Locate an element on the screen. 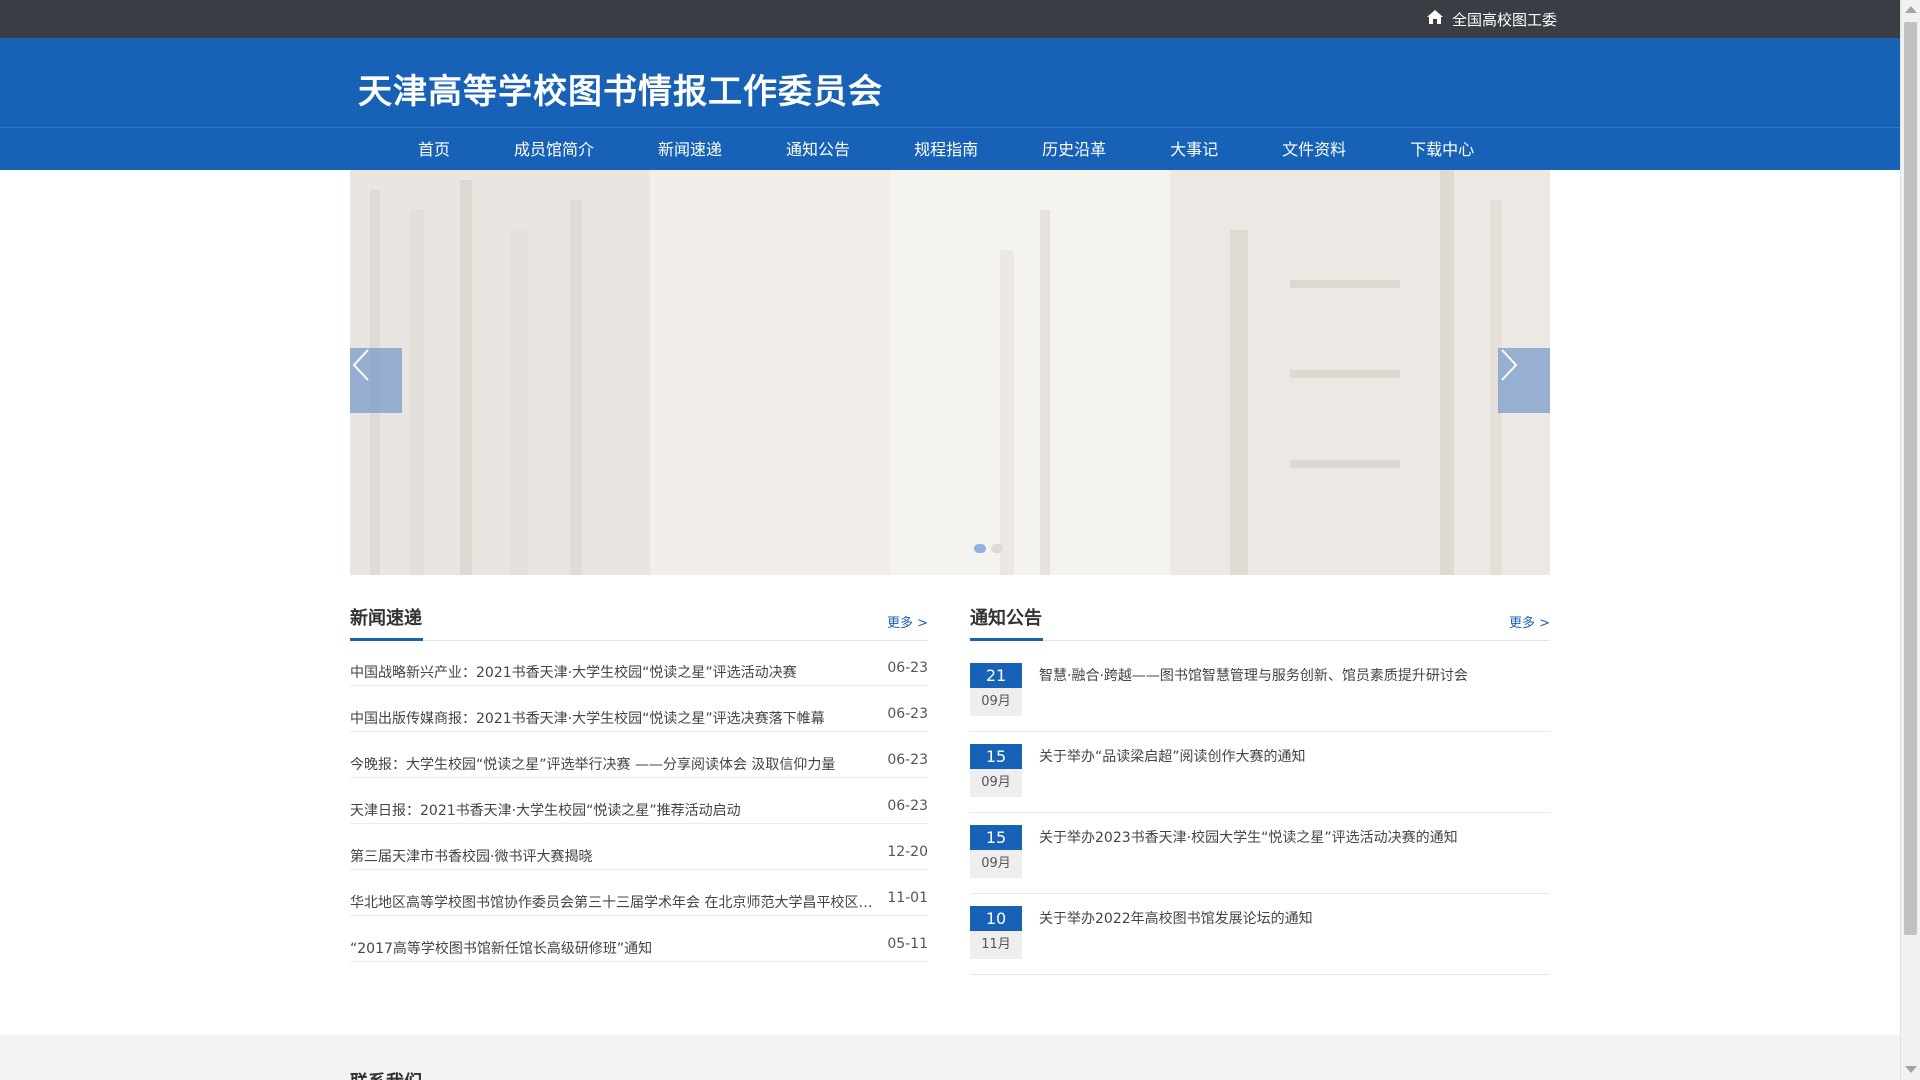  nav-item: 历史沿革 is located at coordinates (1074, 149).